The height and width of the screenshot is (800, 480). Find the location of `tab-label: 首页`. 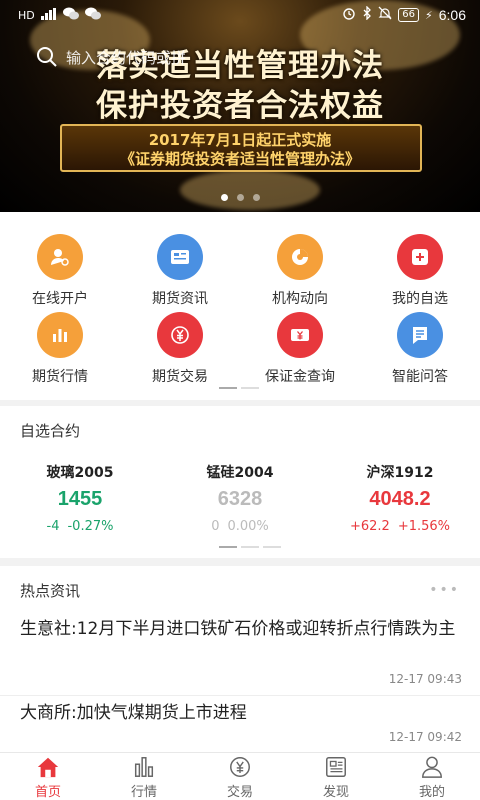

tab-label: 首页 is located at coordinates (47, 792).